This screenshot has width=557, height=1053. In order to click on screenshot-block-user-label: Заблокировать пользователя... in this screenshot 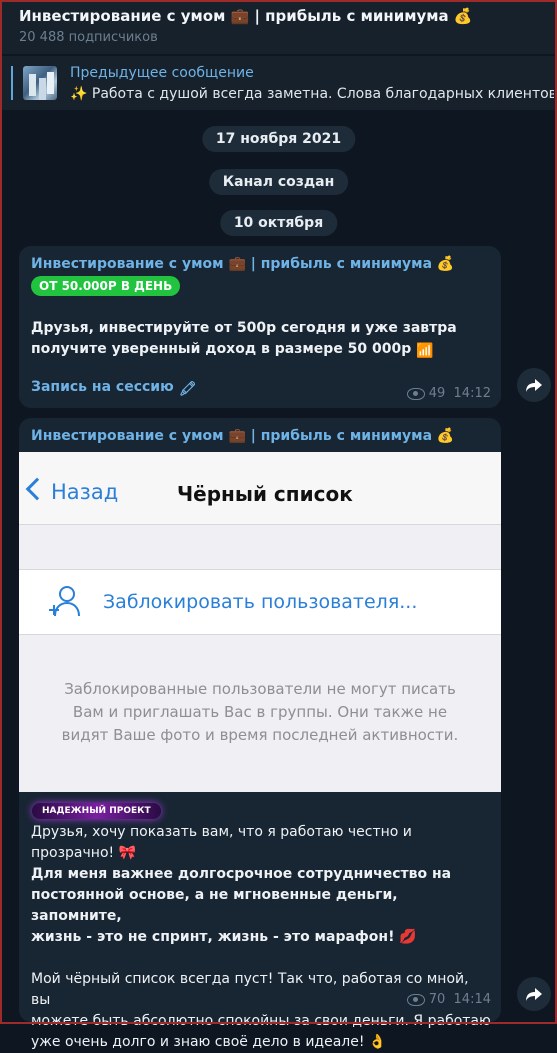, I will do `click(260, 602)`.